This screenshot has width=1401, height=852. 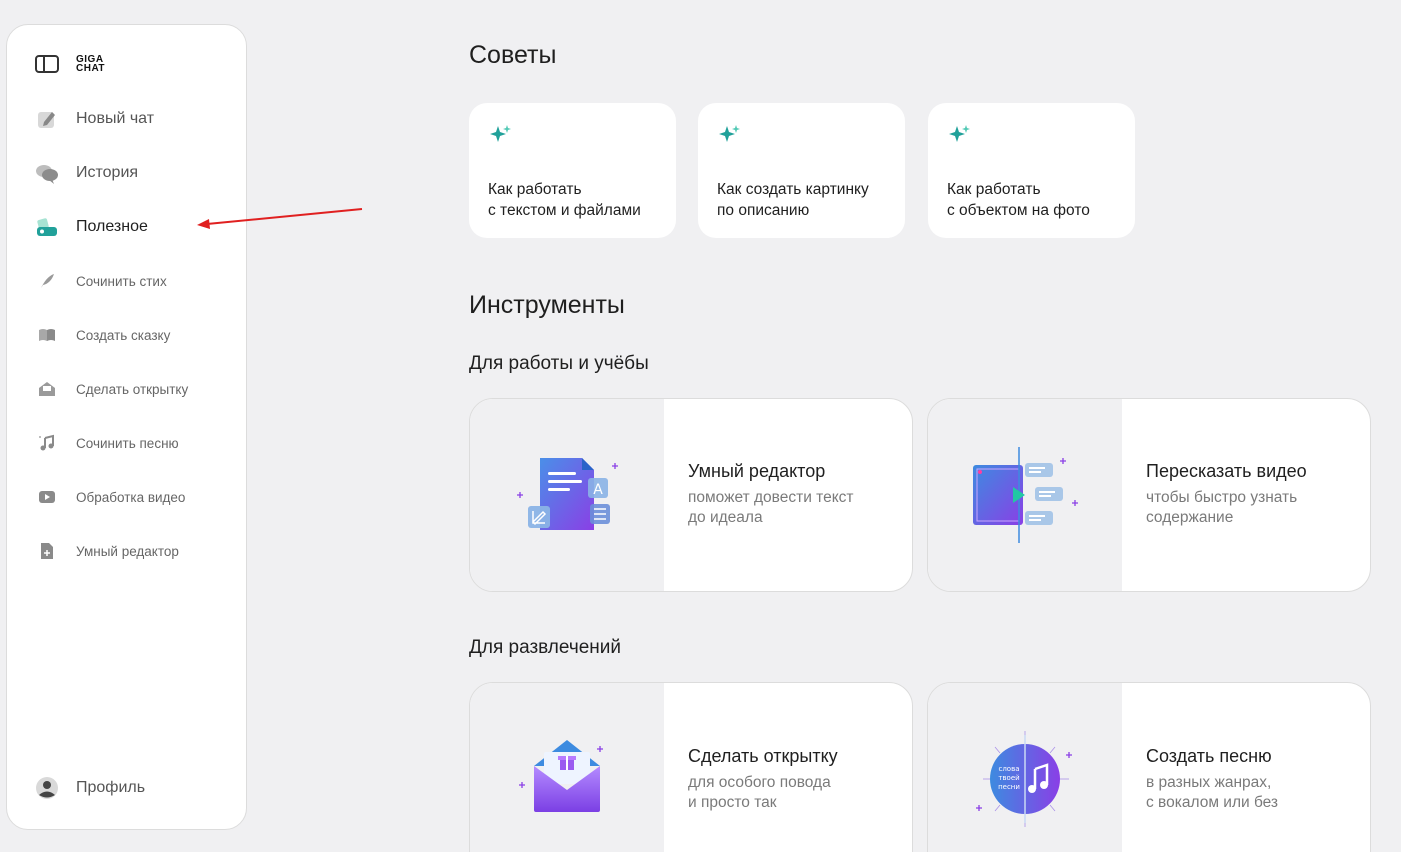 What do you see at coordinates (1008, 769) in the screenshot?
I see `song-disc-word: слова` at bounding box center [1008, 769].